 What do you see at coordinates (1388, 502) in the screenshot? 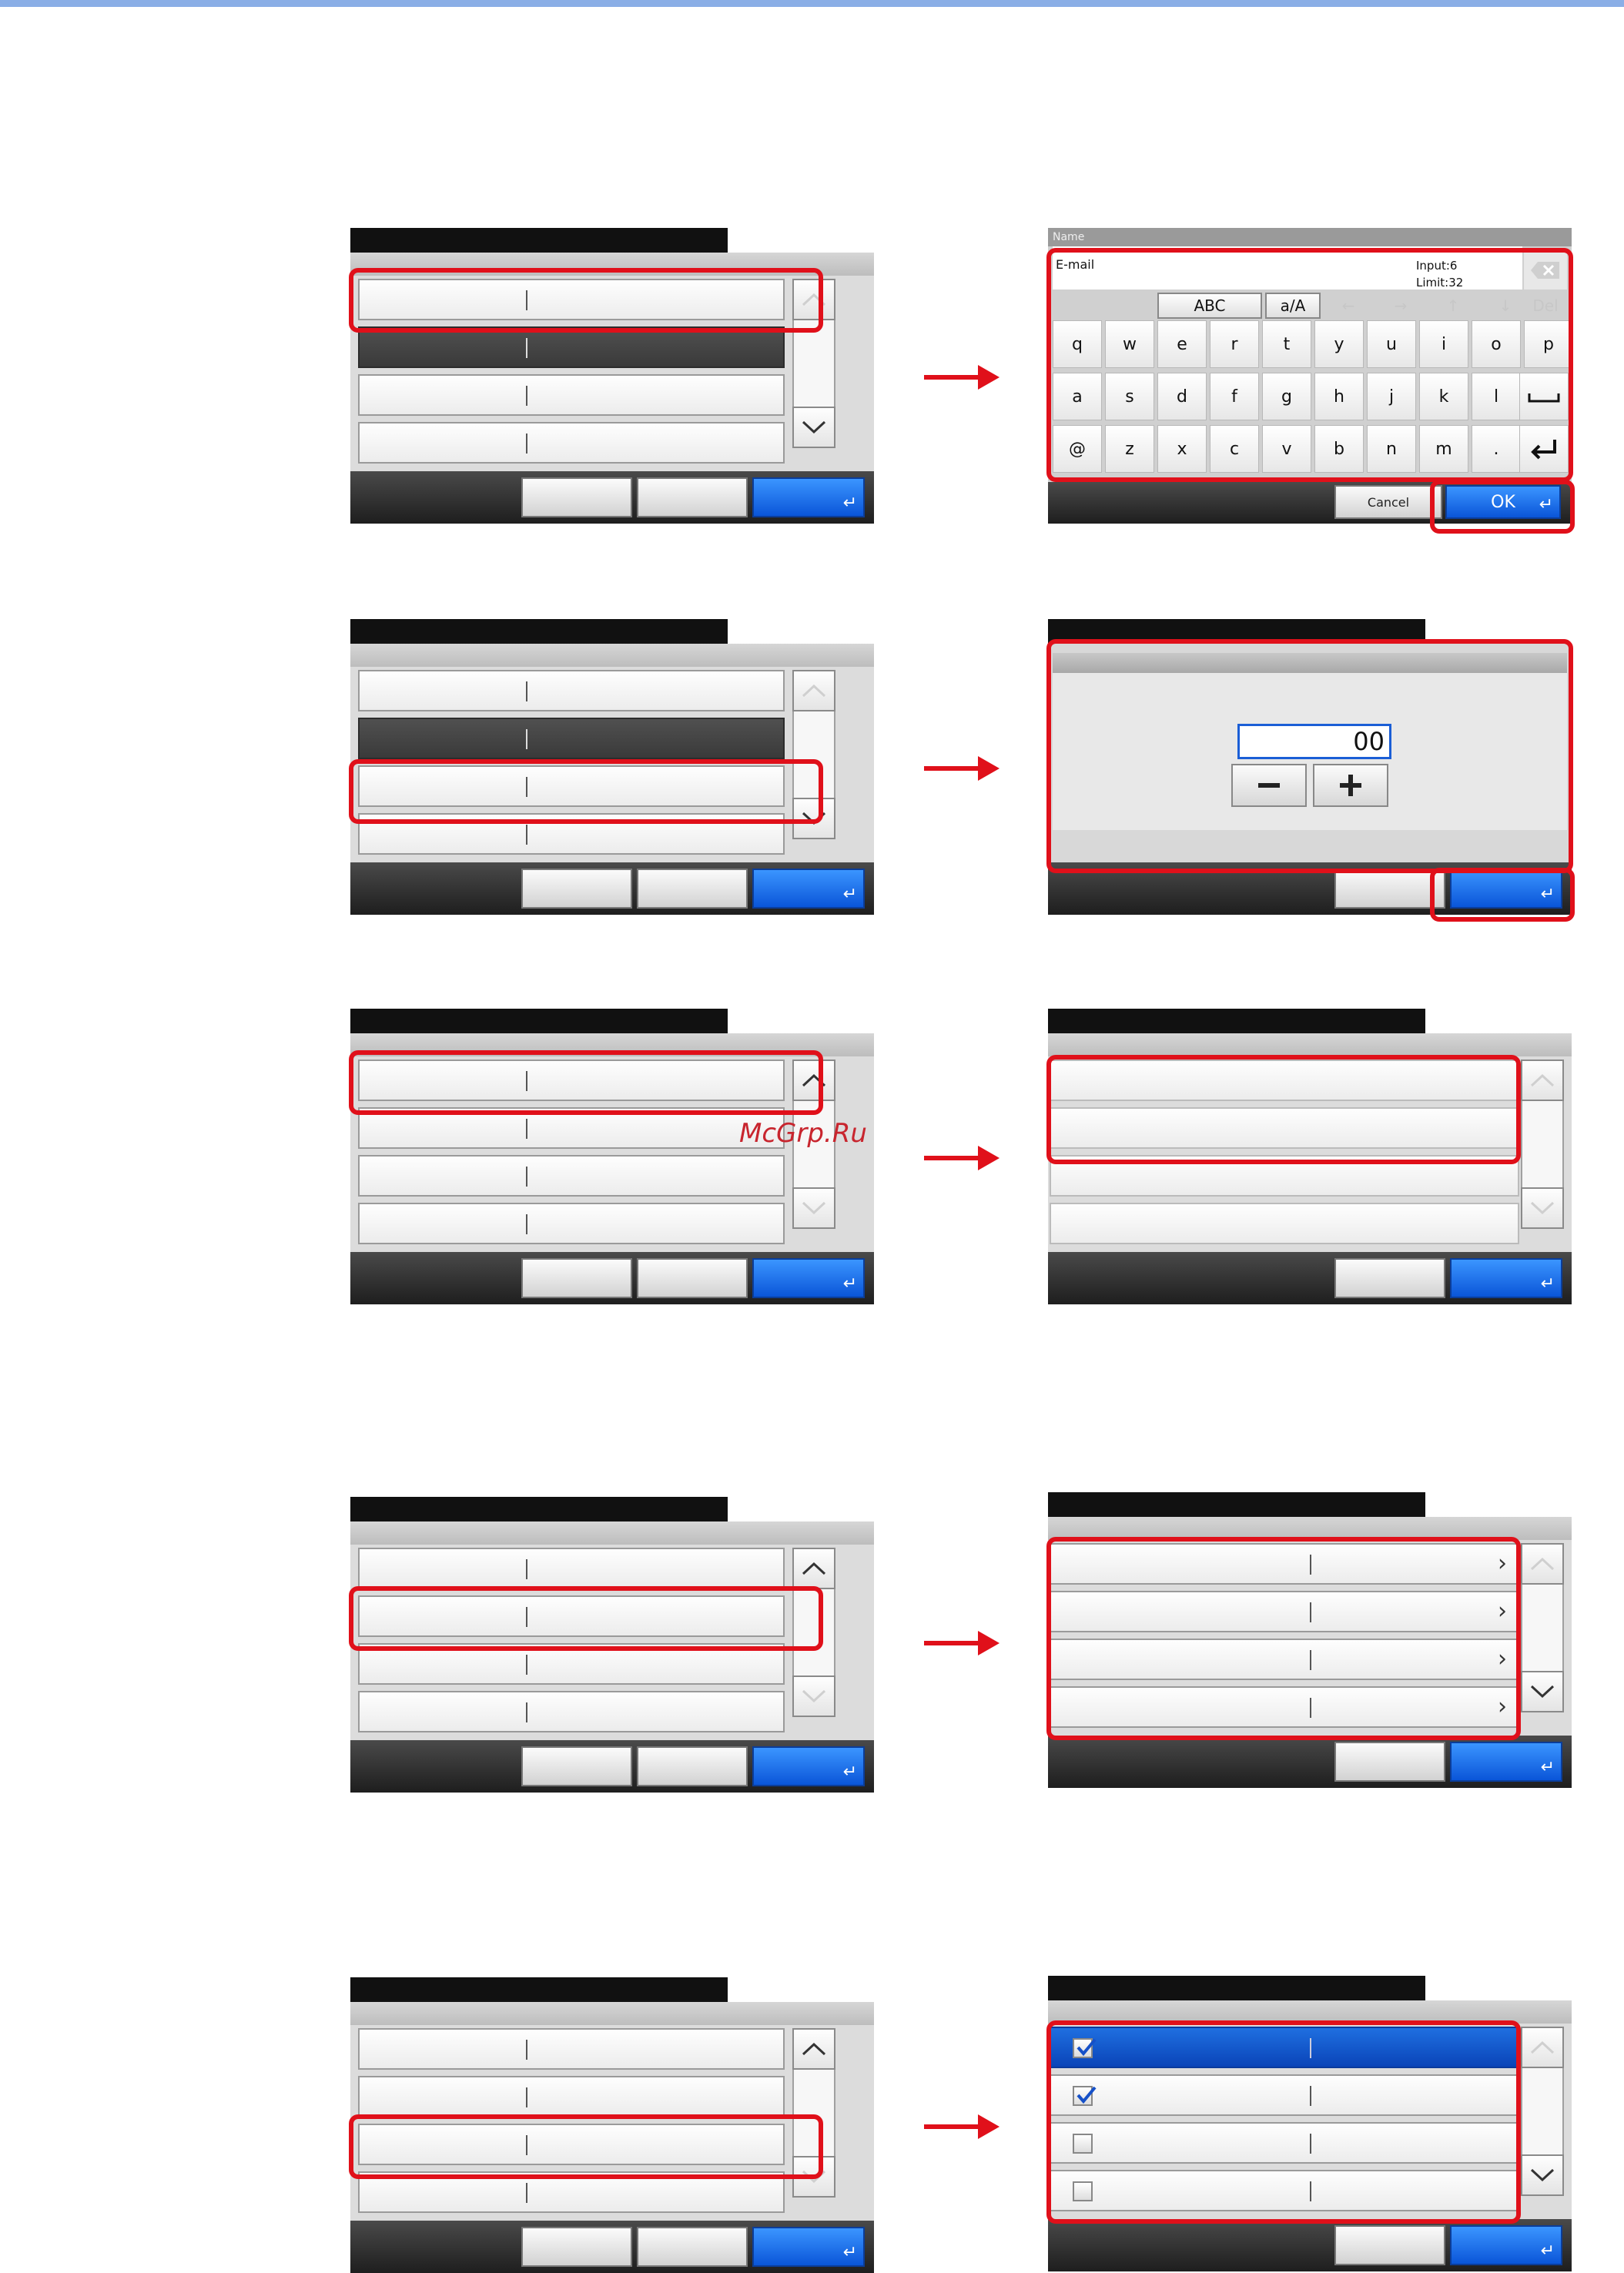
I see `cancel-button: Cancel` at bounding box center [1388, 502].